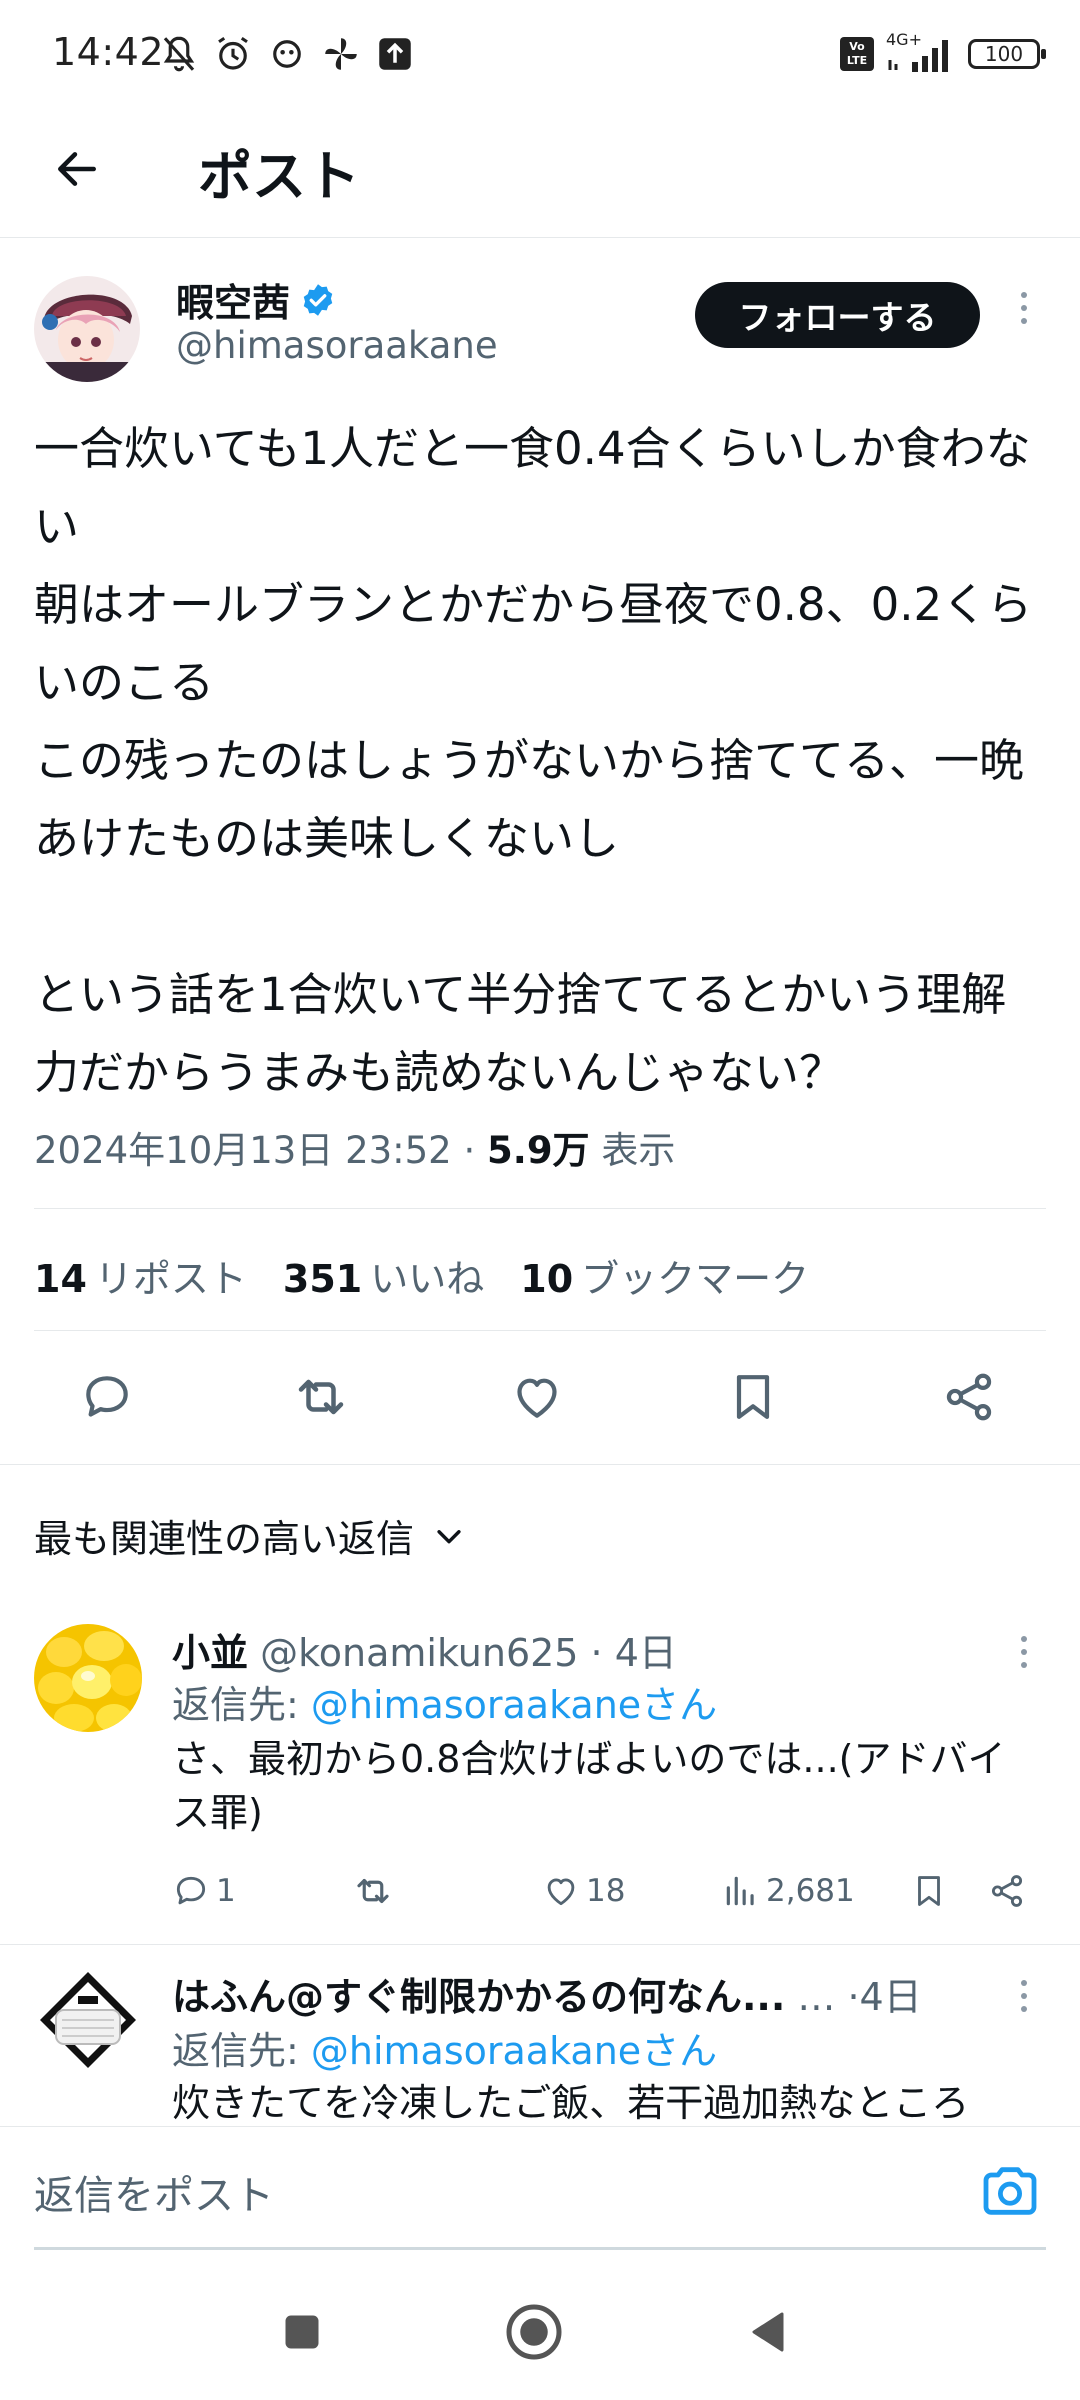 This screenshot has height=2400, width=1080. I want to click on like-button, so click(537, 1397).